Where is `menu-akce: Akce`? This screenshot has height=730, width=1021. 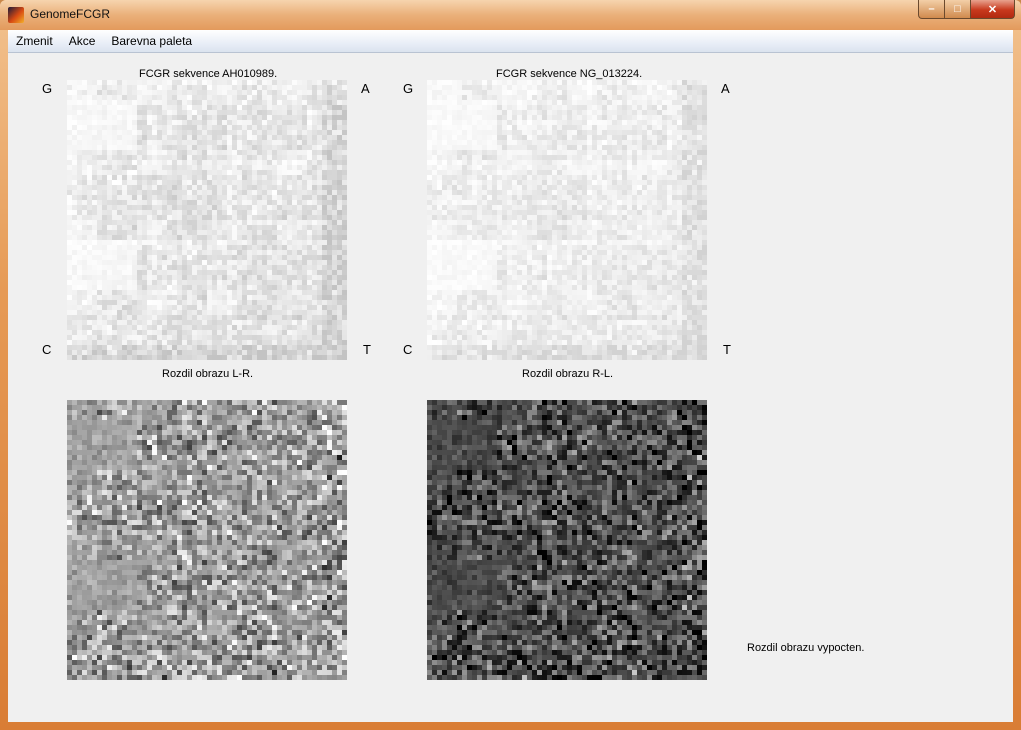
menu-akce: Akce is located at coordinates (82, 41).